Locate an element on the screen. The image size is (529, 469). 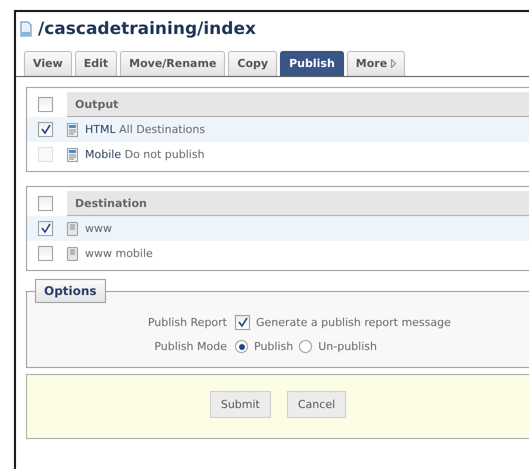
field-label: Publish Report is located at coordinates (187, 322).